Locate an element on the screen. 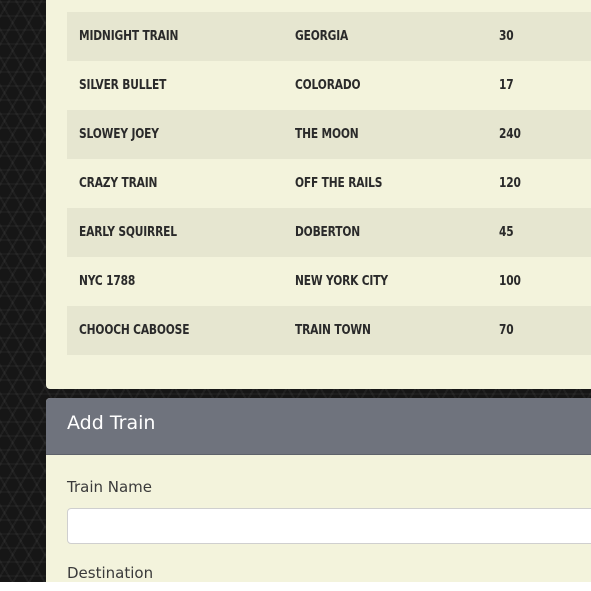 The height and width of the screenshot is (591, 591). train-name-cell: SILVER BULLET is located at coordinates (123, 85).